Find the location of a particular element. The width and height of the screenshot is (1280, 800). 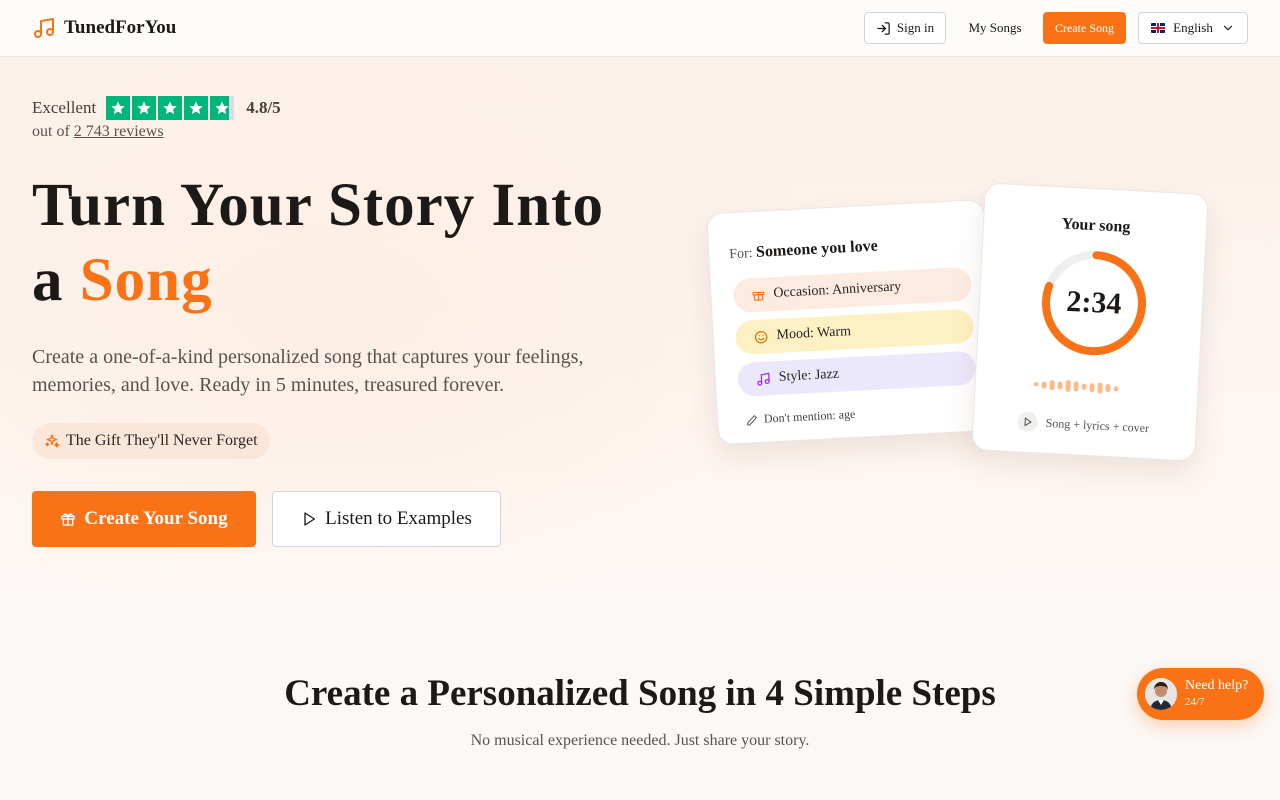

rating-score: 4.8/5 is located at coordinates (263, 107).